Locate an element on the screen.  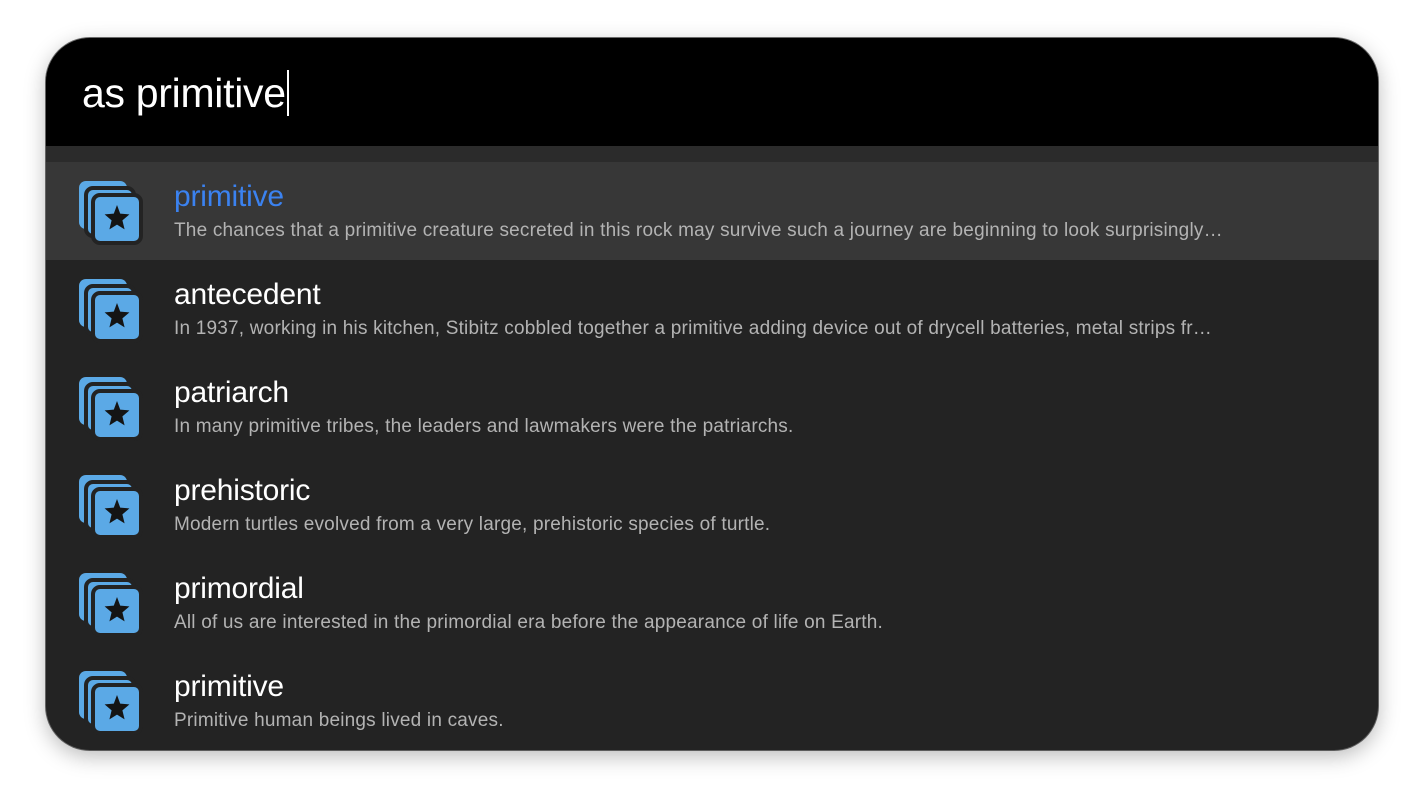
search-bar: as primitive is located at coordinates (712, 92).